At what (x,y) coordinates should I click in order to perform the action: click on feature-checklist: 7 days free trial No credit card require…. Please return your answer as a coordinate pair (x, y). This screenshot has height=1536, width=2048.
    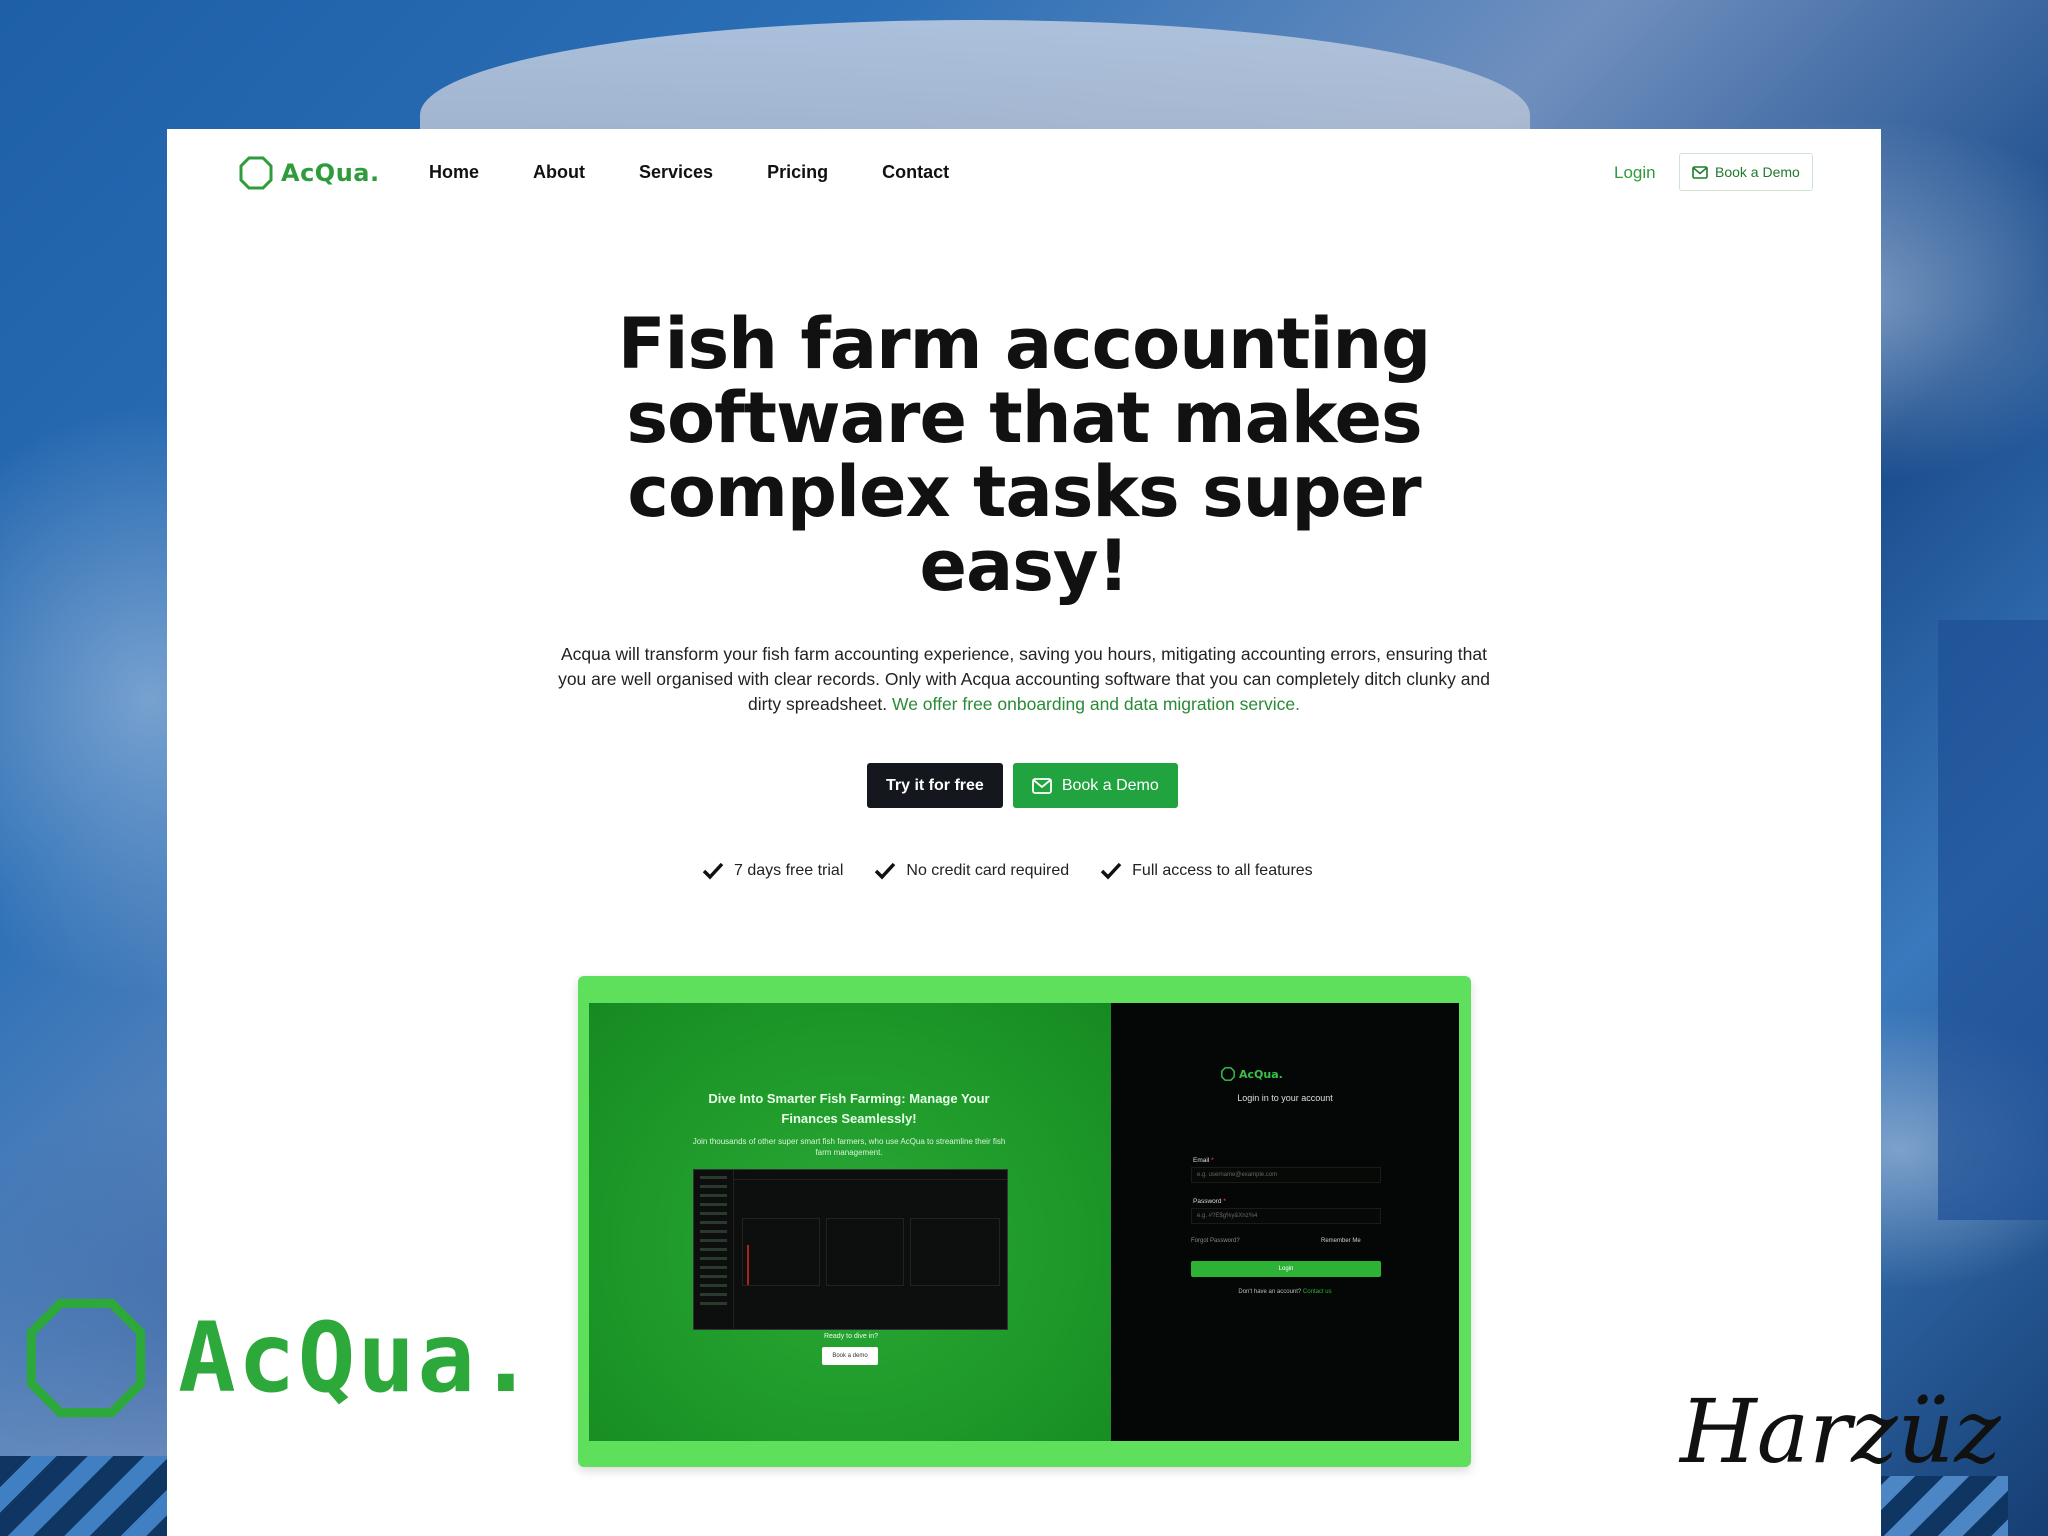
    Looking at the image, I should click on (1023, 871).